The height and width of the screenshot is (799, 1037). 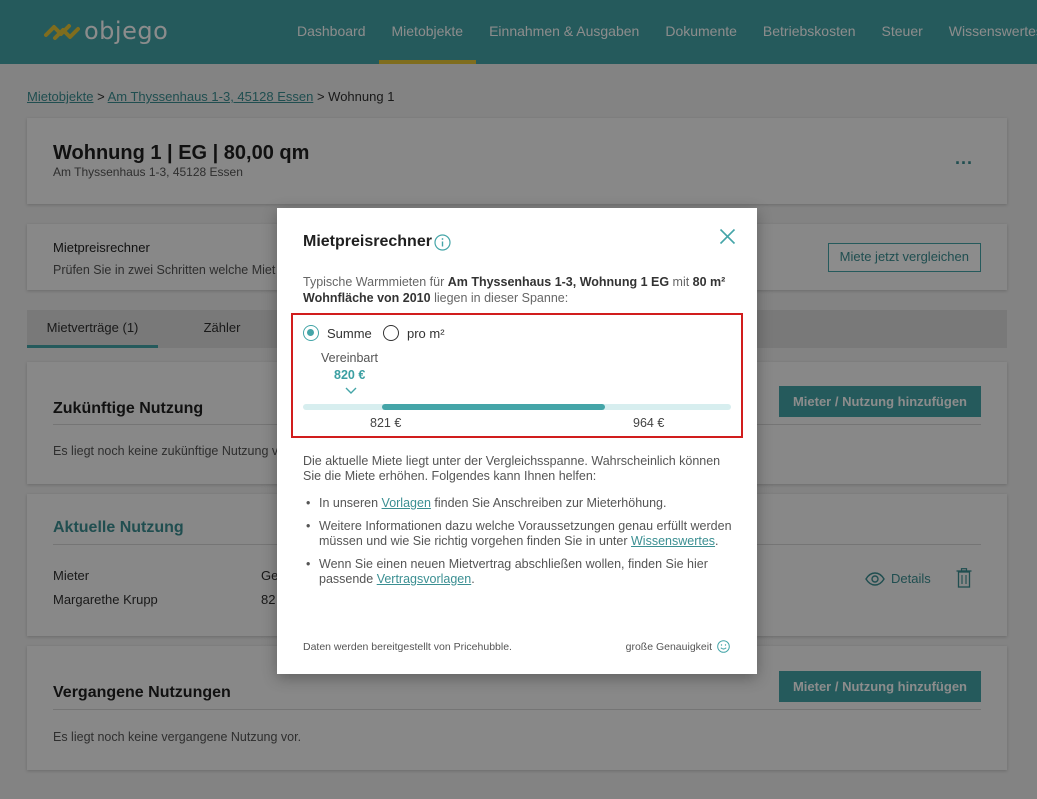 I want to click on accuracy-label: große Genauigkeit, so click(x=668, y=646).